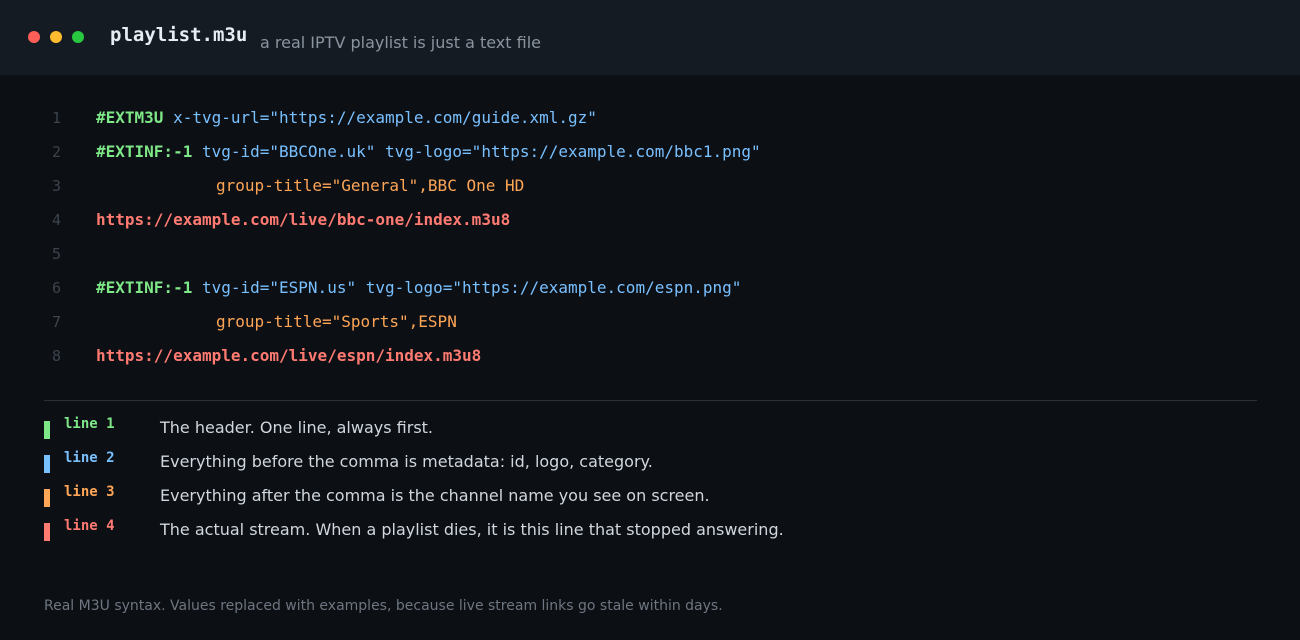 This screenshot has width=1300, height=640. Describe the element at coordinates (57, 220) in the screenshot. I see `line-number: 4` at that location.